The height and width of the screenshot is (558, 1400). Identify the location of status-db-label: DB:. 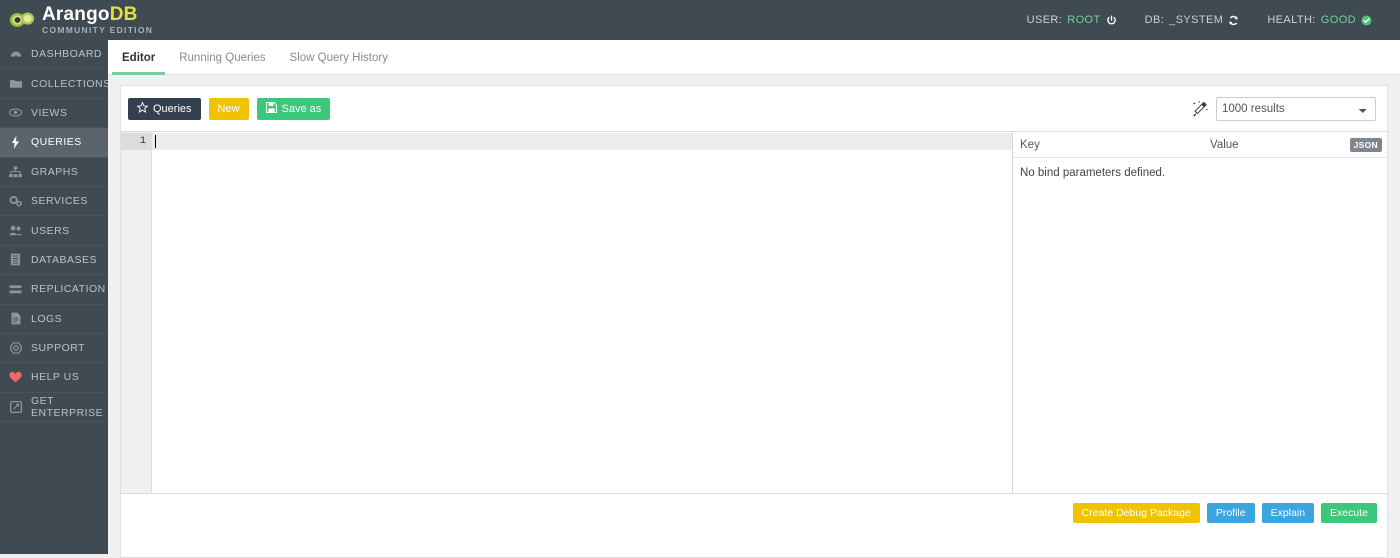
(1154, 20).